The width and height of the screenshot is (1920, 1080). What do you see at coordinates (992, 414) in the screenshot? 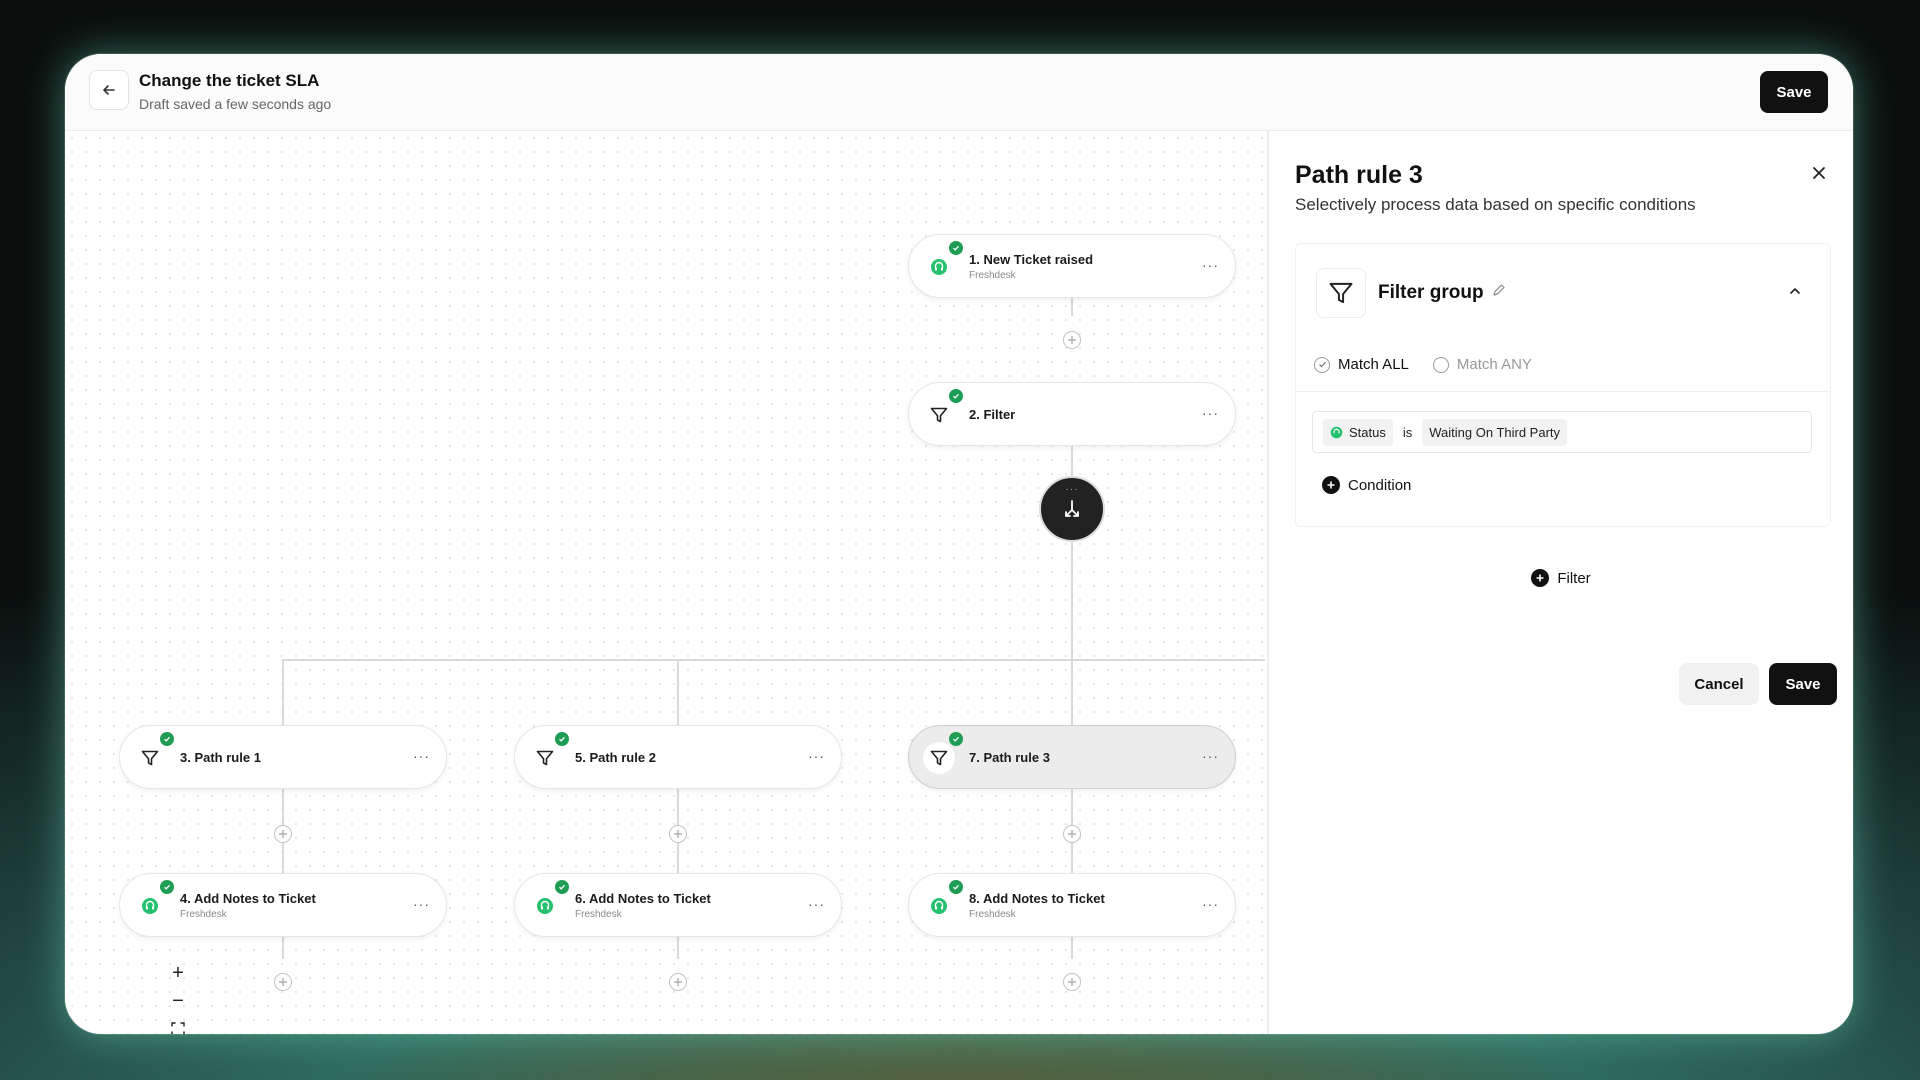
I see `node-label: 2. Filter` at bounding box center [992, 414].